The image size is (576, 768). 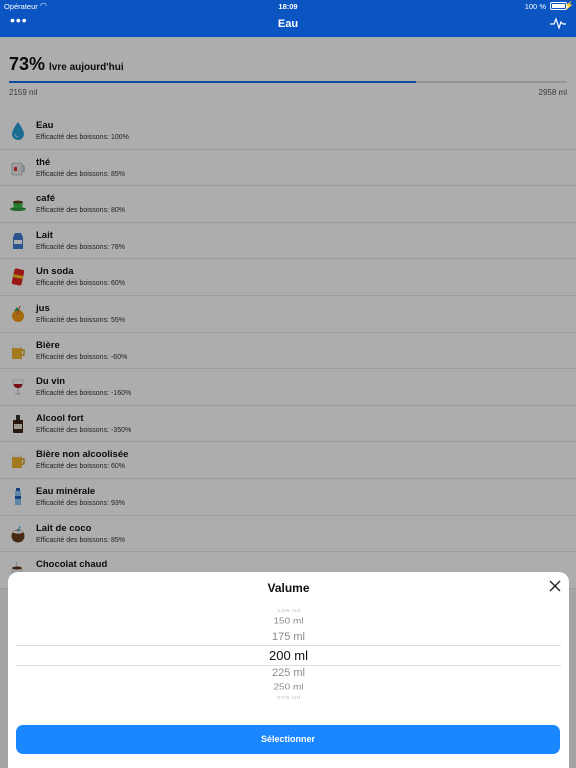 What do you see at coordinates (535, 6) in the screenshot?
I see `battery-percent: 100 %` at bounding box center [535, 6].